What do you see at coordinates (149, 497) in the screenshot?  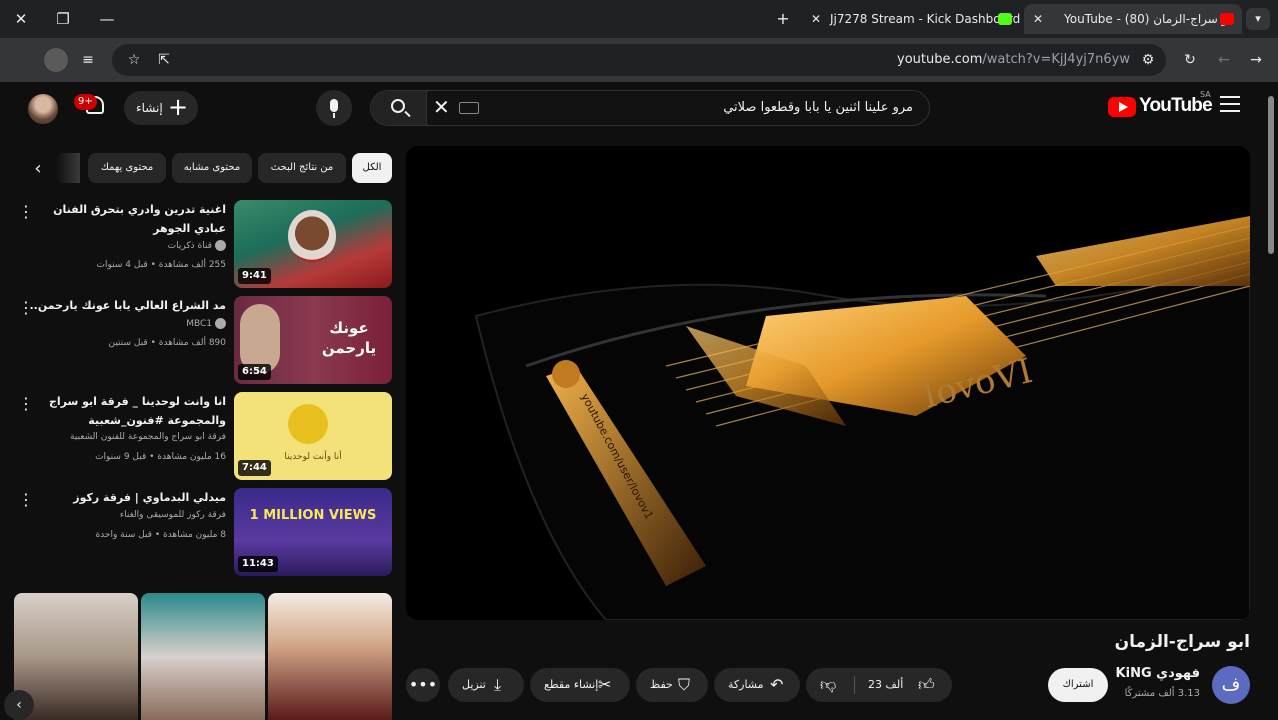 I see `rec-title: ميدلي البدماوي | فرقة ركوز` at bounding box center [149, 497].